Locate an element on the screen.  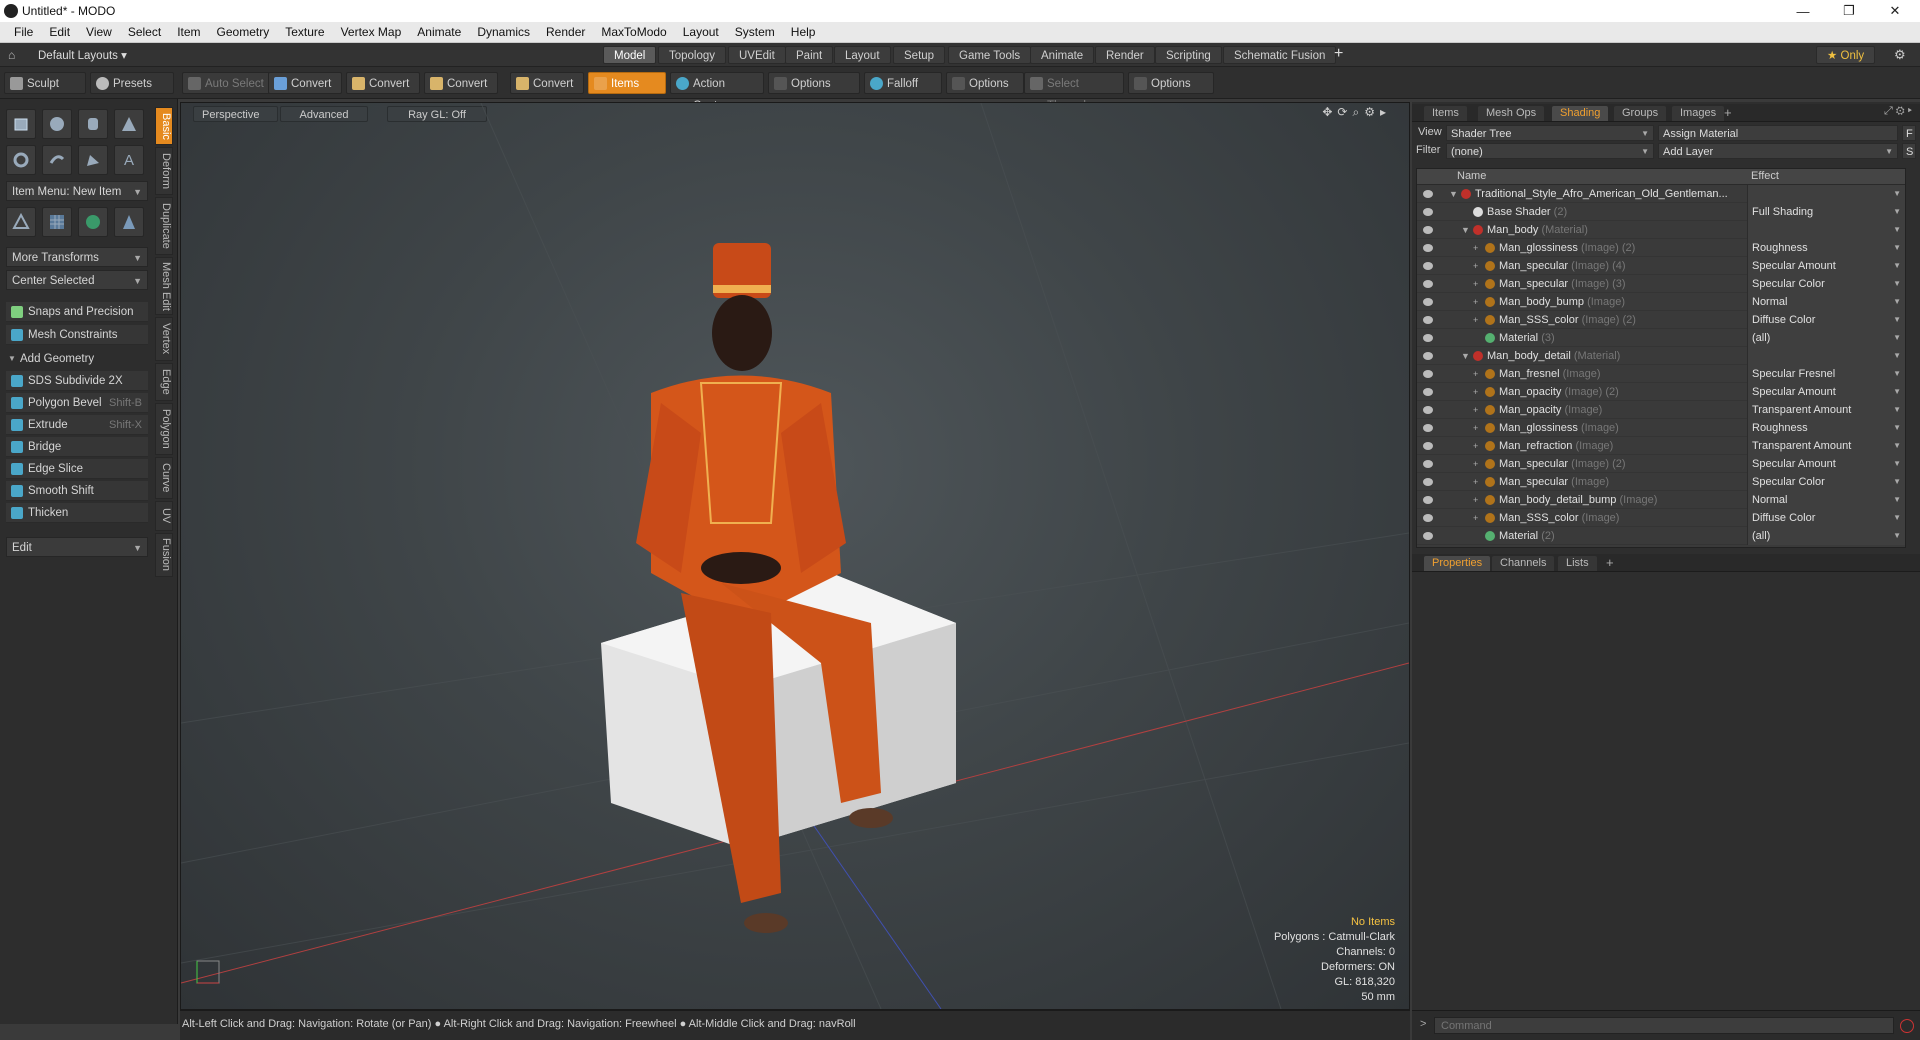
add-tab-button: + is located at coordinates (1338, 54).